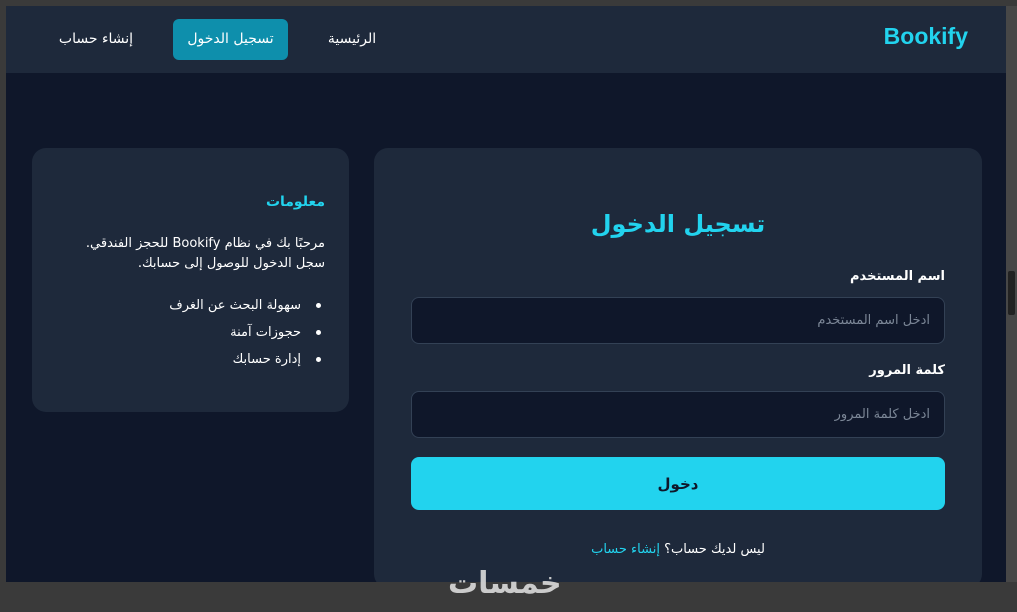 The image size is (1017, 612). I want to click on username-input, so click(678, 320).